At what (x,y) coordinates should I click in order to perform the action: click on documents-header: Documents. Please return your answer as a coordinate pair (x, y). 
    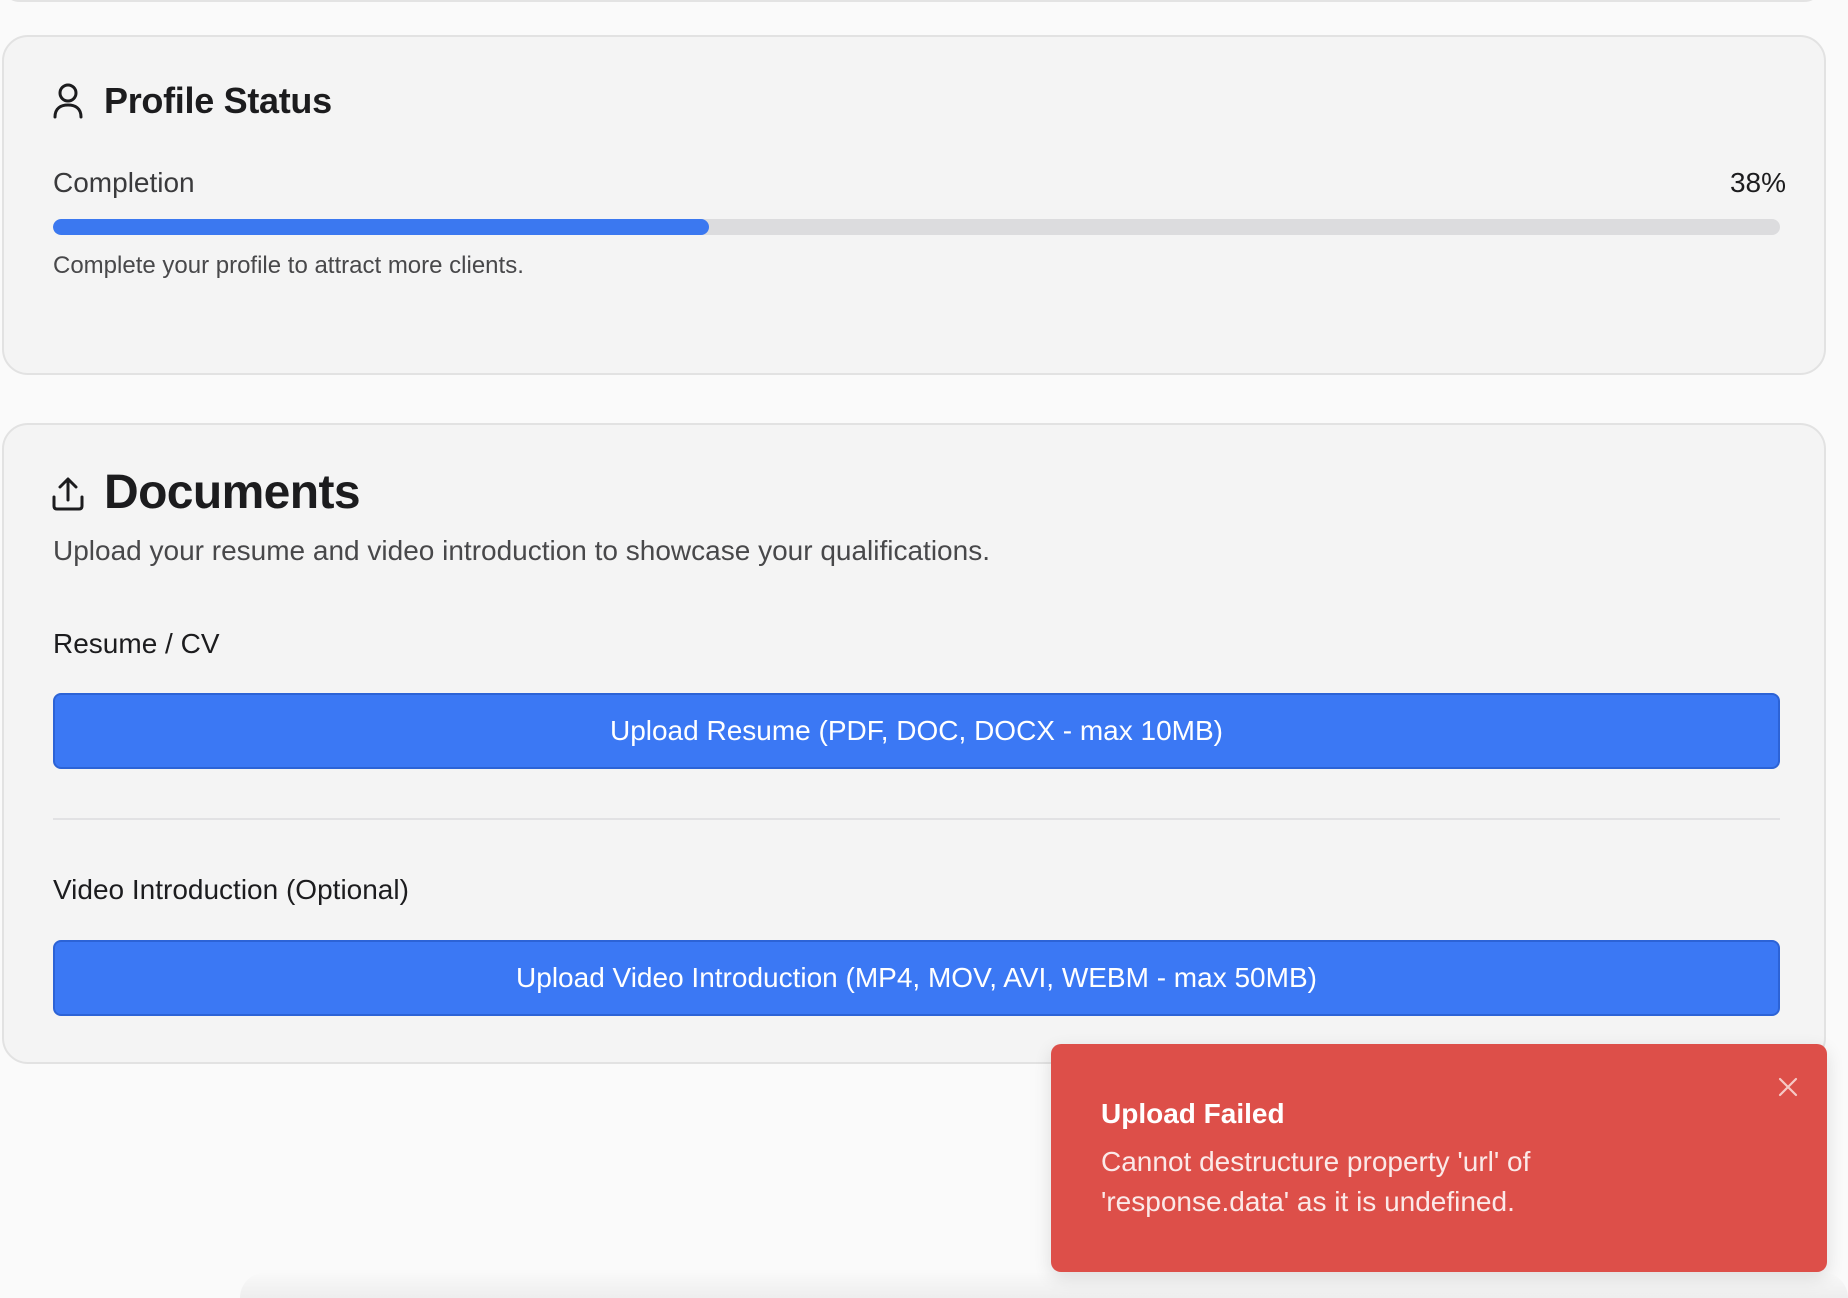
    Looking at the image, I should click on (205, 492).